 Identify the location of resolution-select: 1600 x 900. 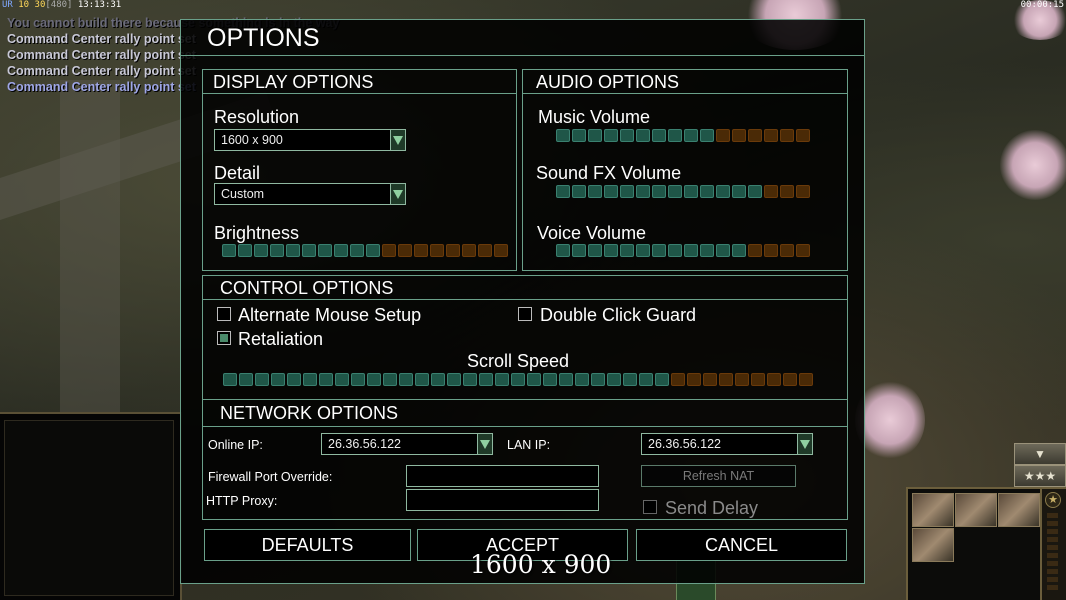
(310, 140).